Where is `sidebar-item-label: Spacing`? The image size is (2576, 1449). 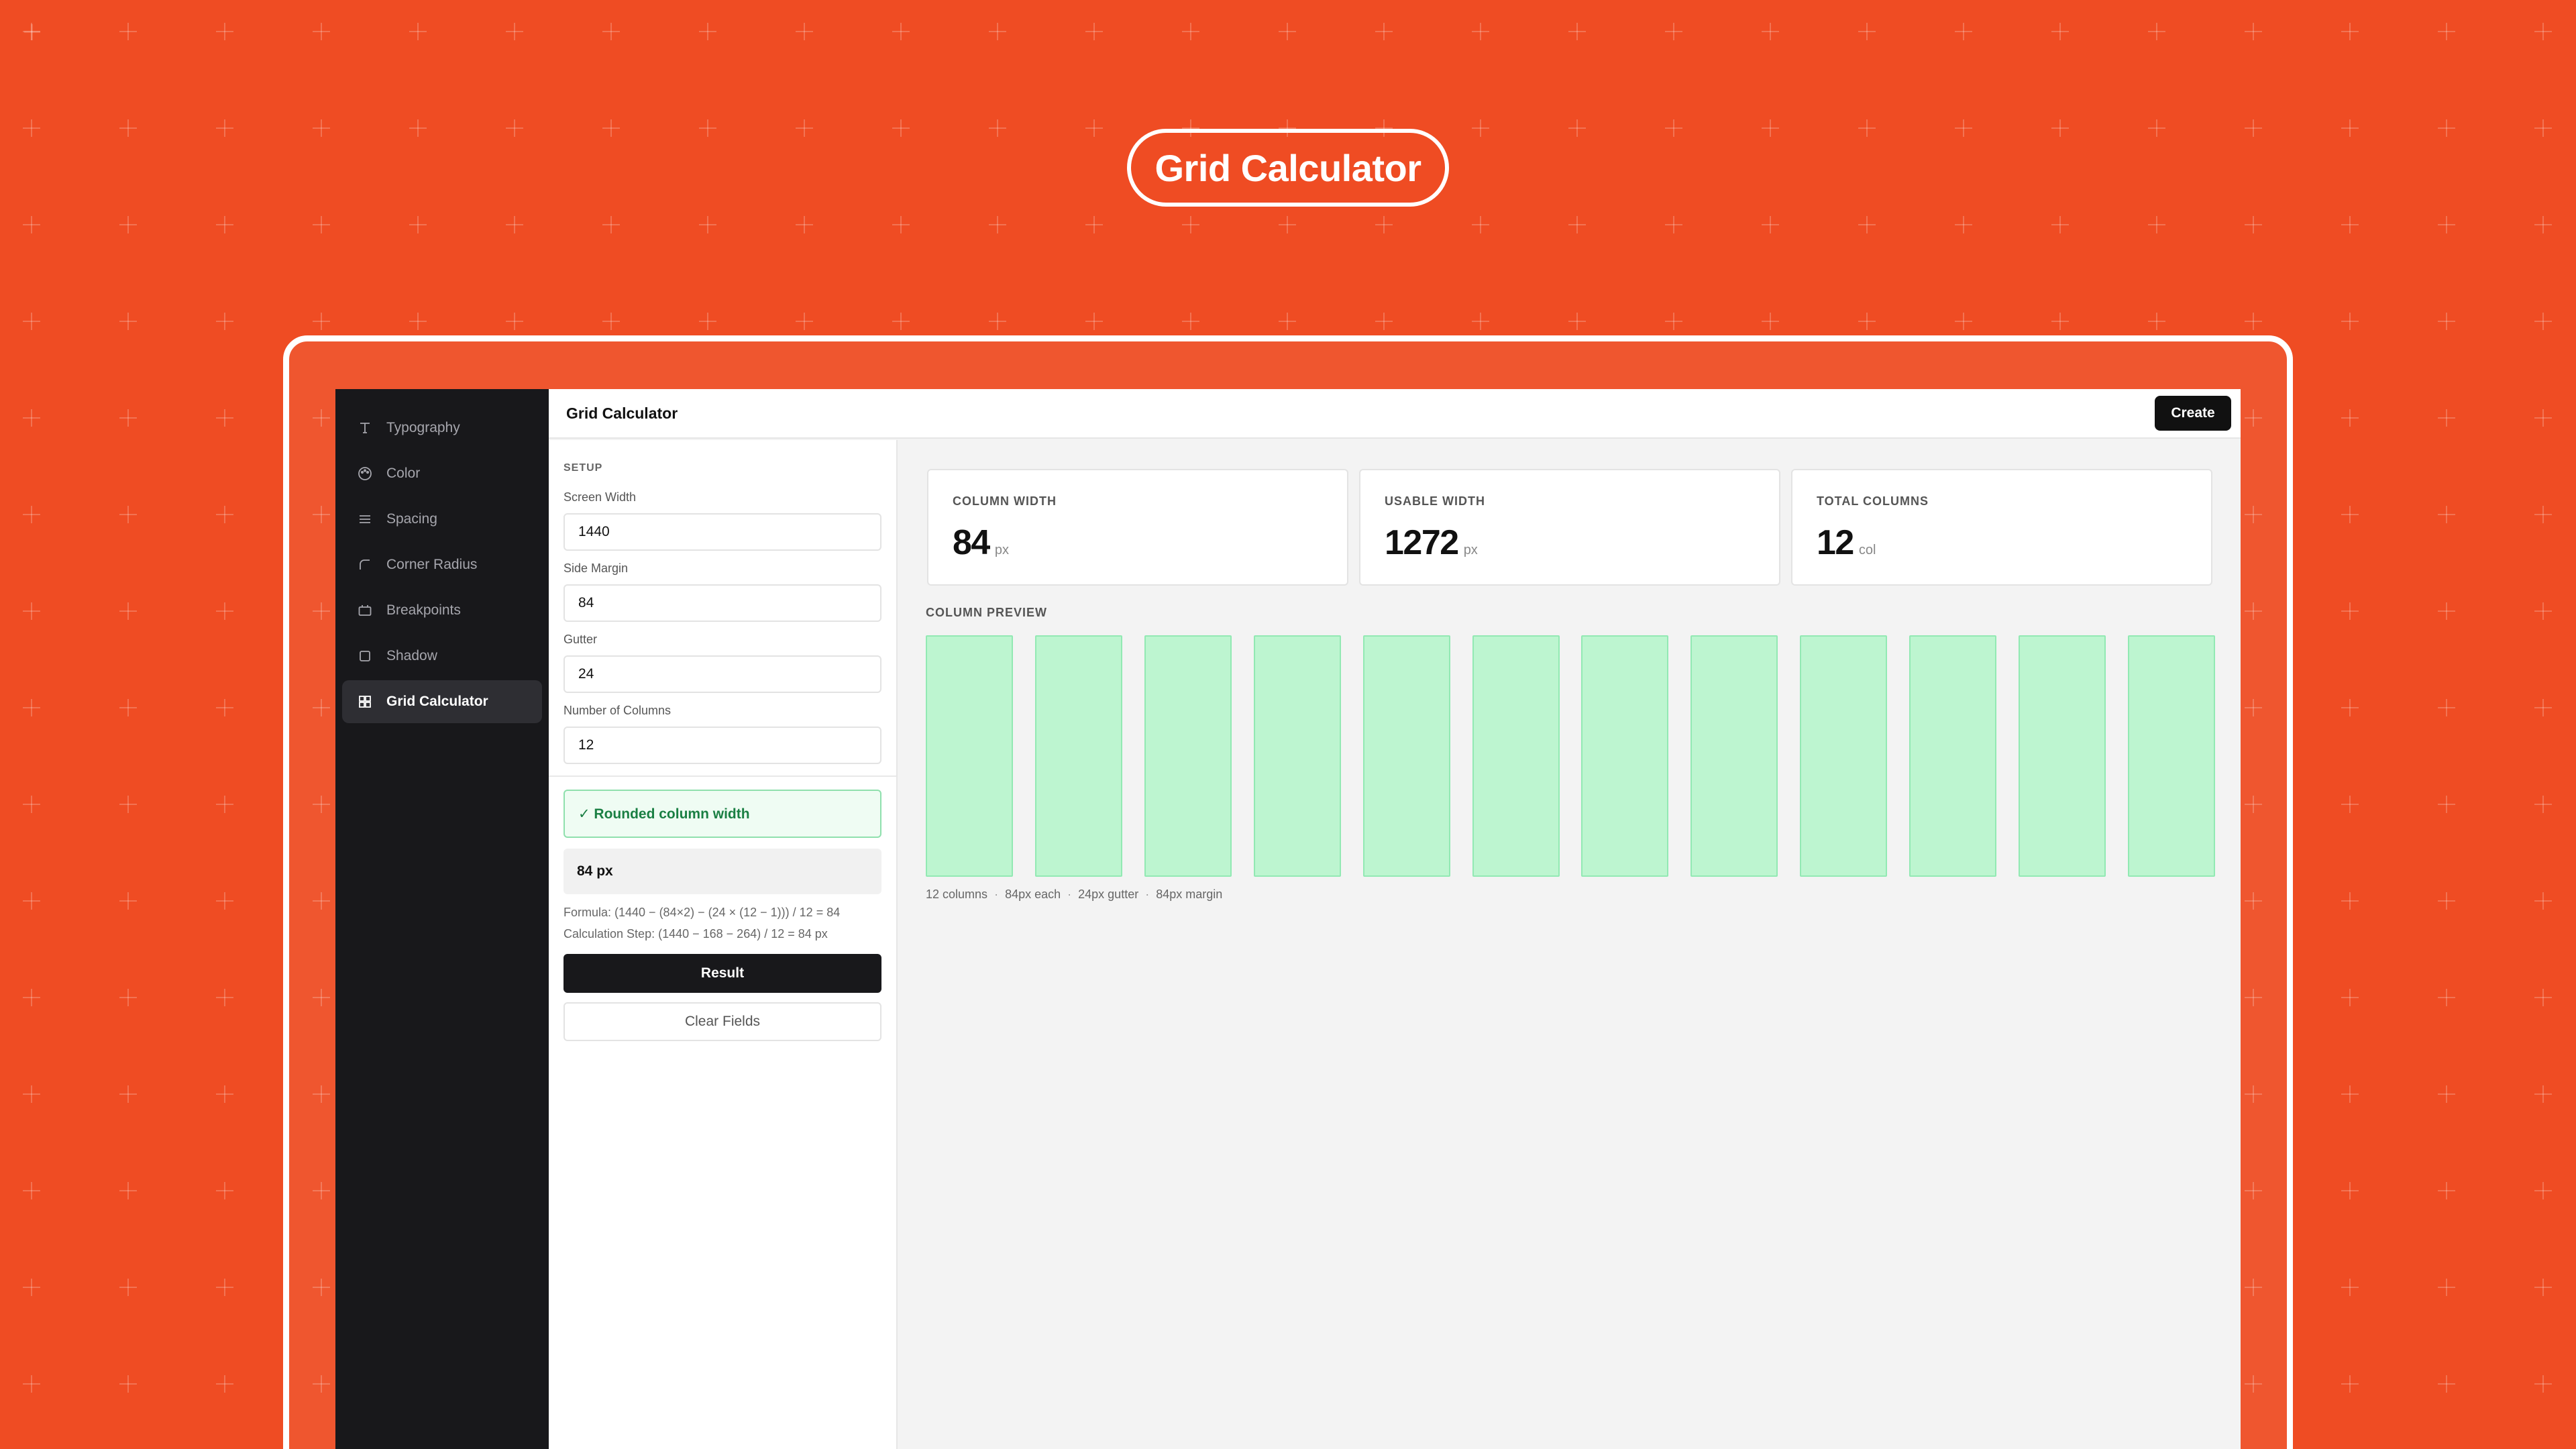
sidebar-item-label: Spacing is located at coordinates (411, 519).